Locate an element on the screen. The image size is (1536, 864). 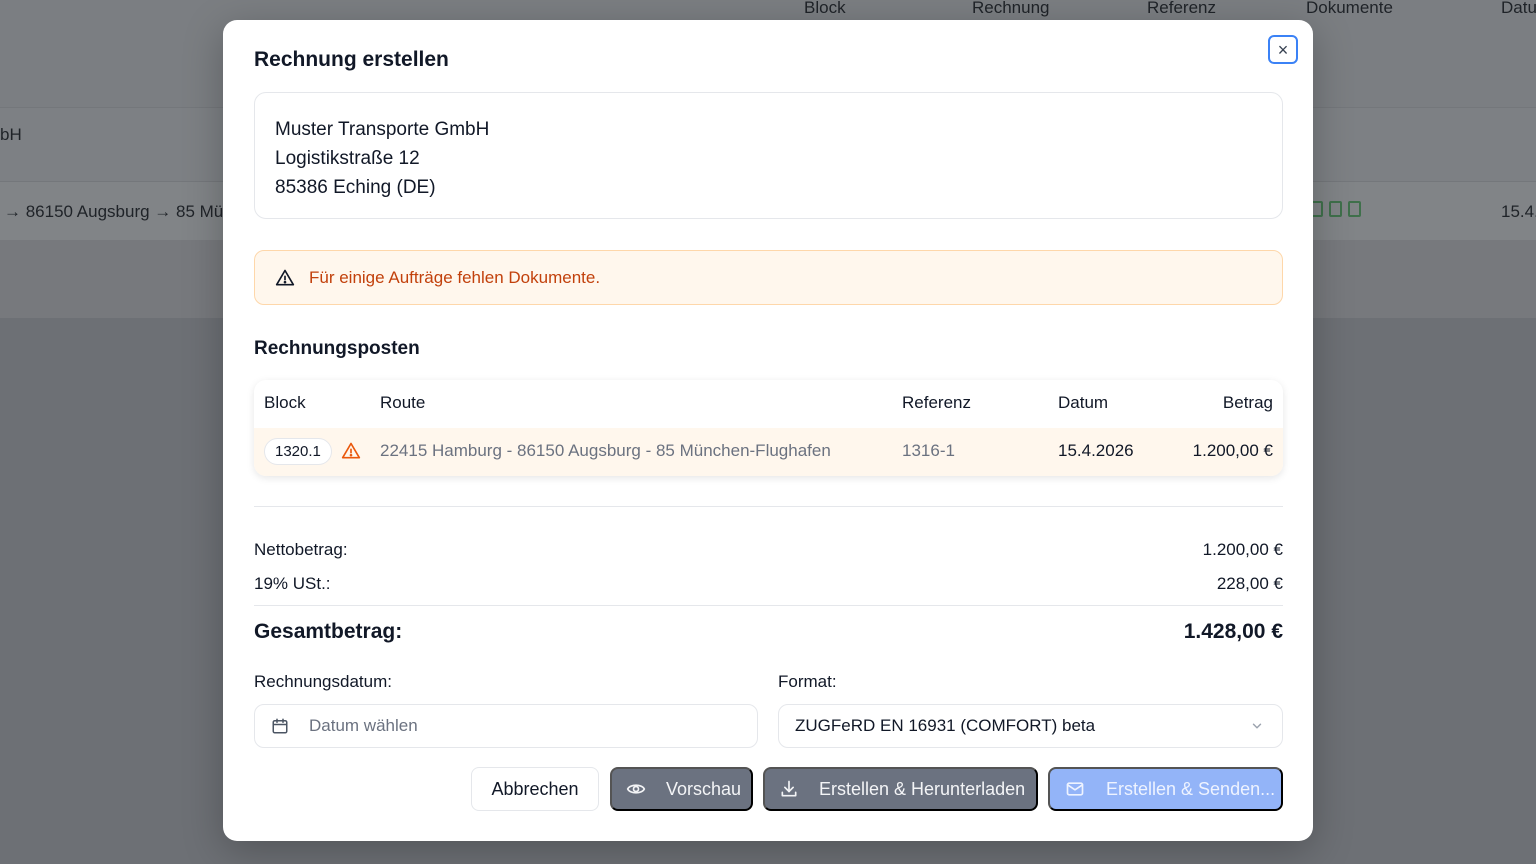
create-download-button: Erstellen & Herunterladen is located at coordinates (900, 789).